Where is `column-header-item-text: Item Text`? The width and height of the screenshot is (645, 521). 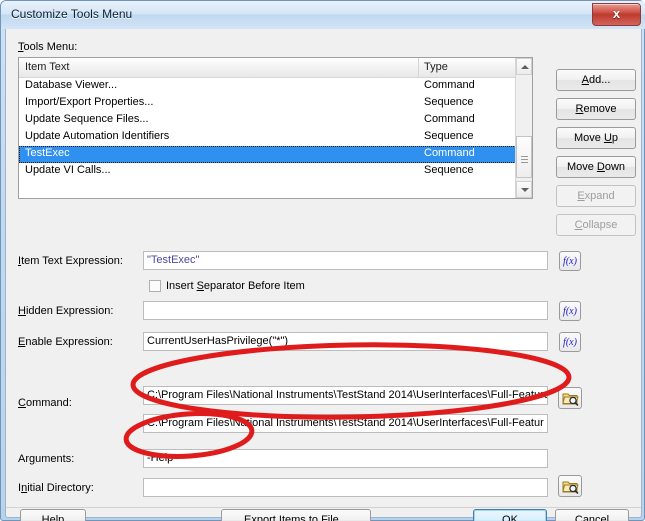
column-header-item-text: Item Text is located at coordinates (47, 67).